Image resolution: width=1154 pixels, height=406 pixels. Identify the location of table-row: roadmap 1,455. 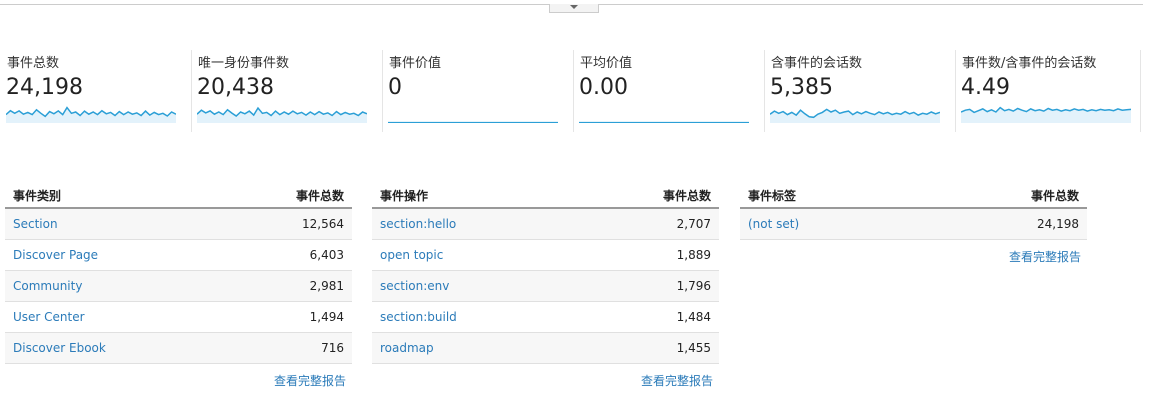
(545, 348).